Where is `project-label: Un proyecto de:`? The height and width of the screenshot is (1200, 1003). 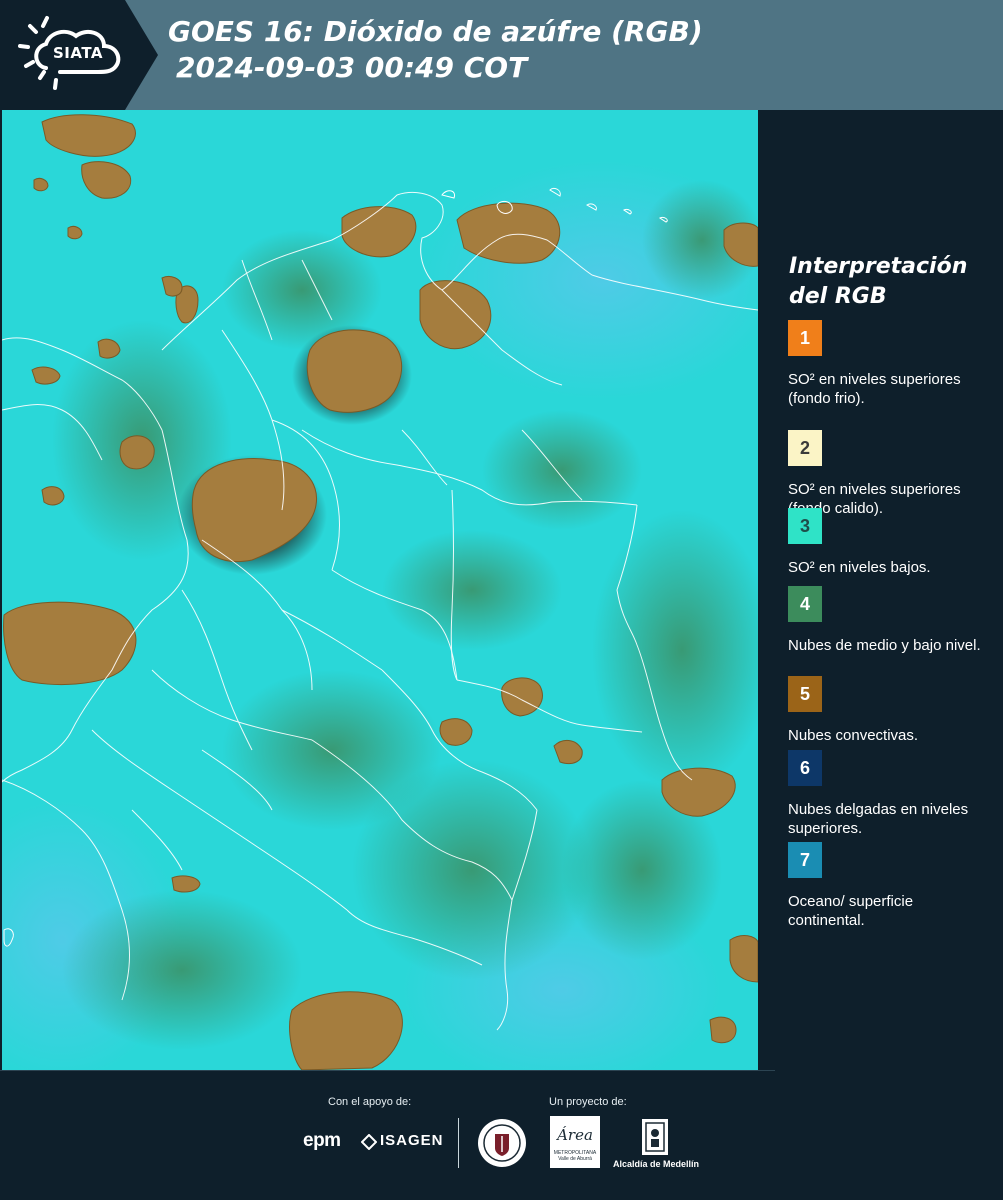 project-label: Un proyecto de: is located at coordinates (588, 1102).